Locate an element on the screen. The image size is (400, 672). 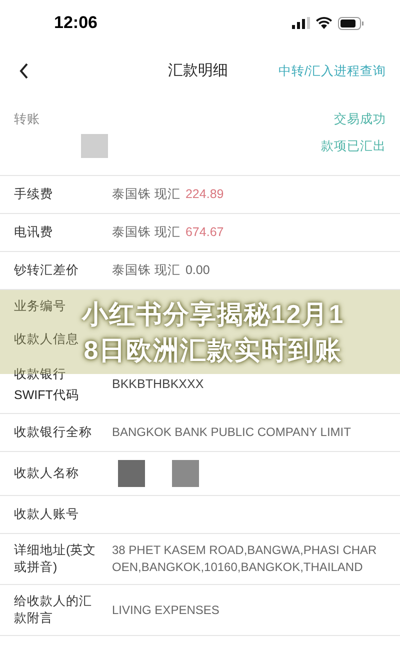
fee-amount: 0.00 is located at coordinates (197, 271).